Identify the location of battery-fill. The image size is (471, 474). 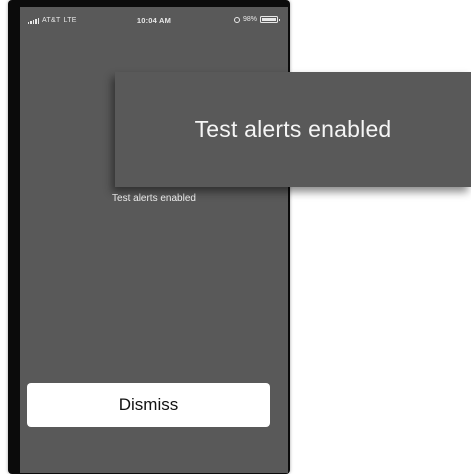
(269, 19).